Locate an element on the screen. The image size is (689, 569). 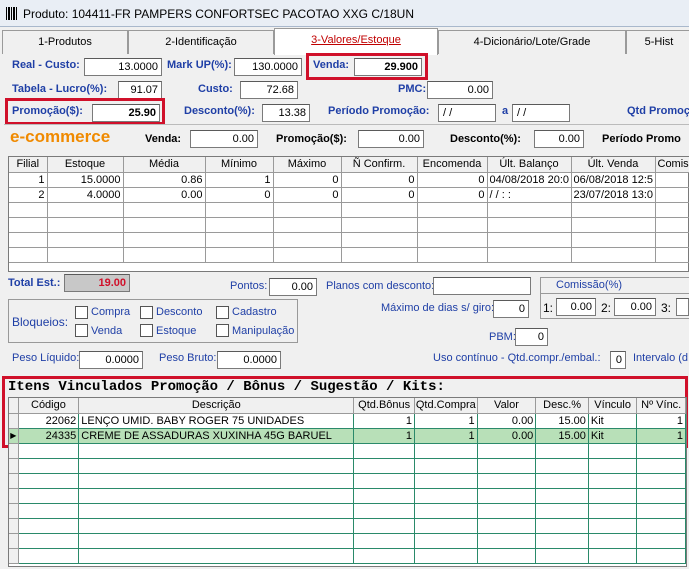
col-ult-venda: Últ. Venda is located at coordinates (613, 165).